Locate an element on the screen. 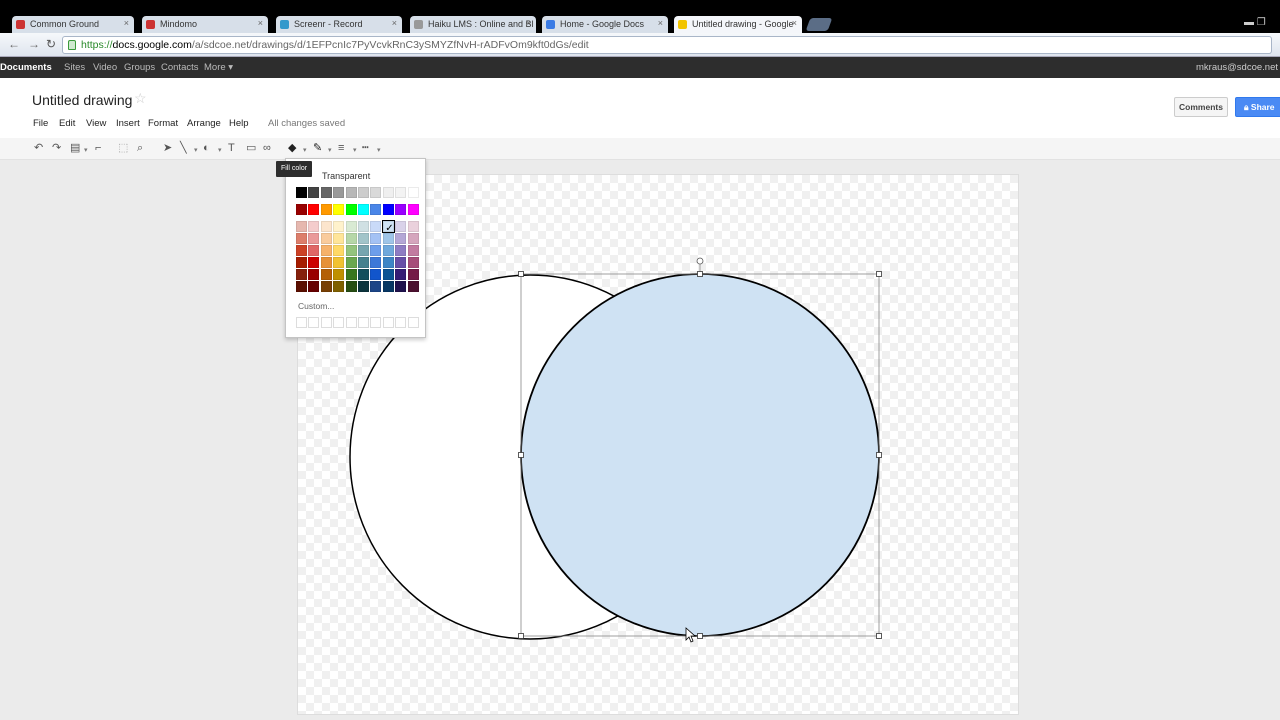 The width and height of the screenshot is (1280, 720). rotate-handle is located at coordinates (700, 261).